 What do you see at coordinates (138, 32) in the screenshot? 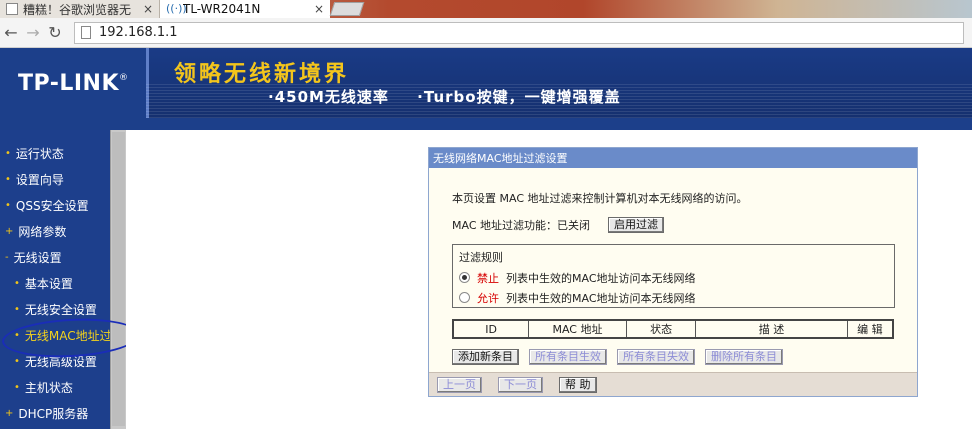
I see `address-text: 192.168.1.1` at bounding box center [138, 32].